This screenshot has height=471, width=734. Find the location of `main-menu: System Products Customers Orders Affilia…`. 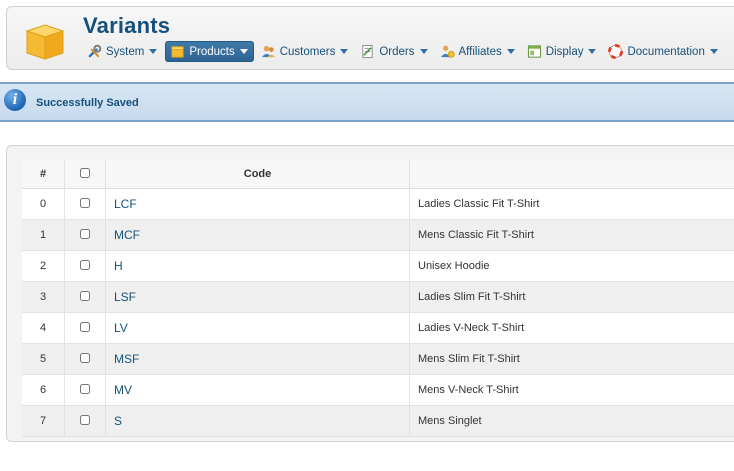

main-menu: System Products Customers Orders Affilia… is located at coordinates (404, 51).